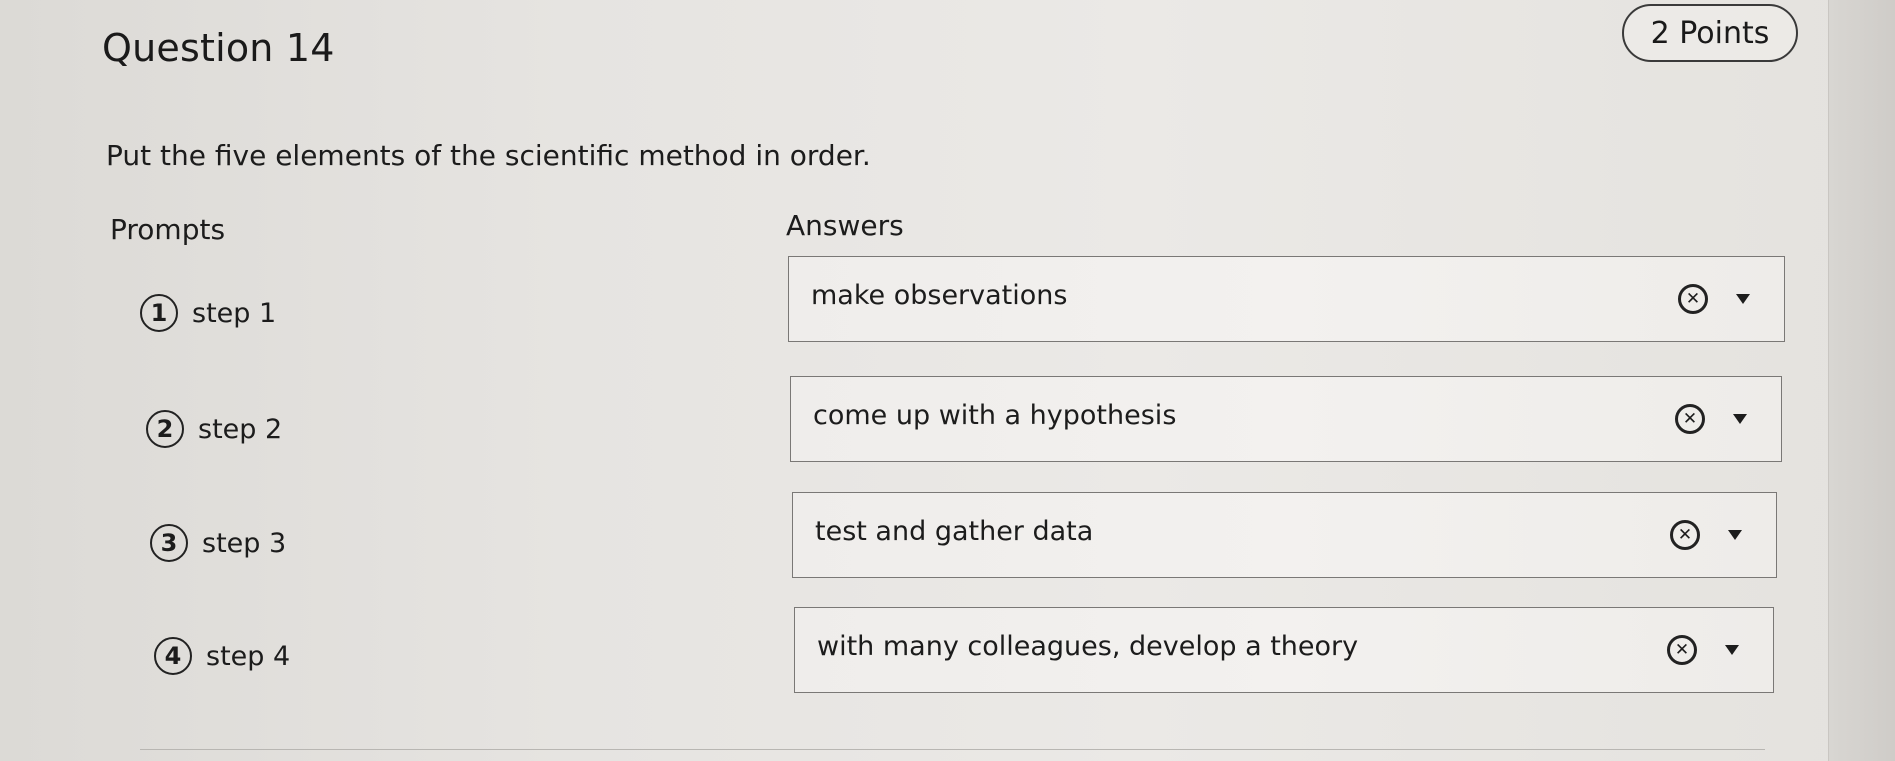 The width and height of the screenshot is (1895, 761). I want to click on prompt-row-2: 2 step 2, so click(214, 429).